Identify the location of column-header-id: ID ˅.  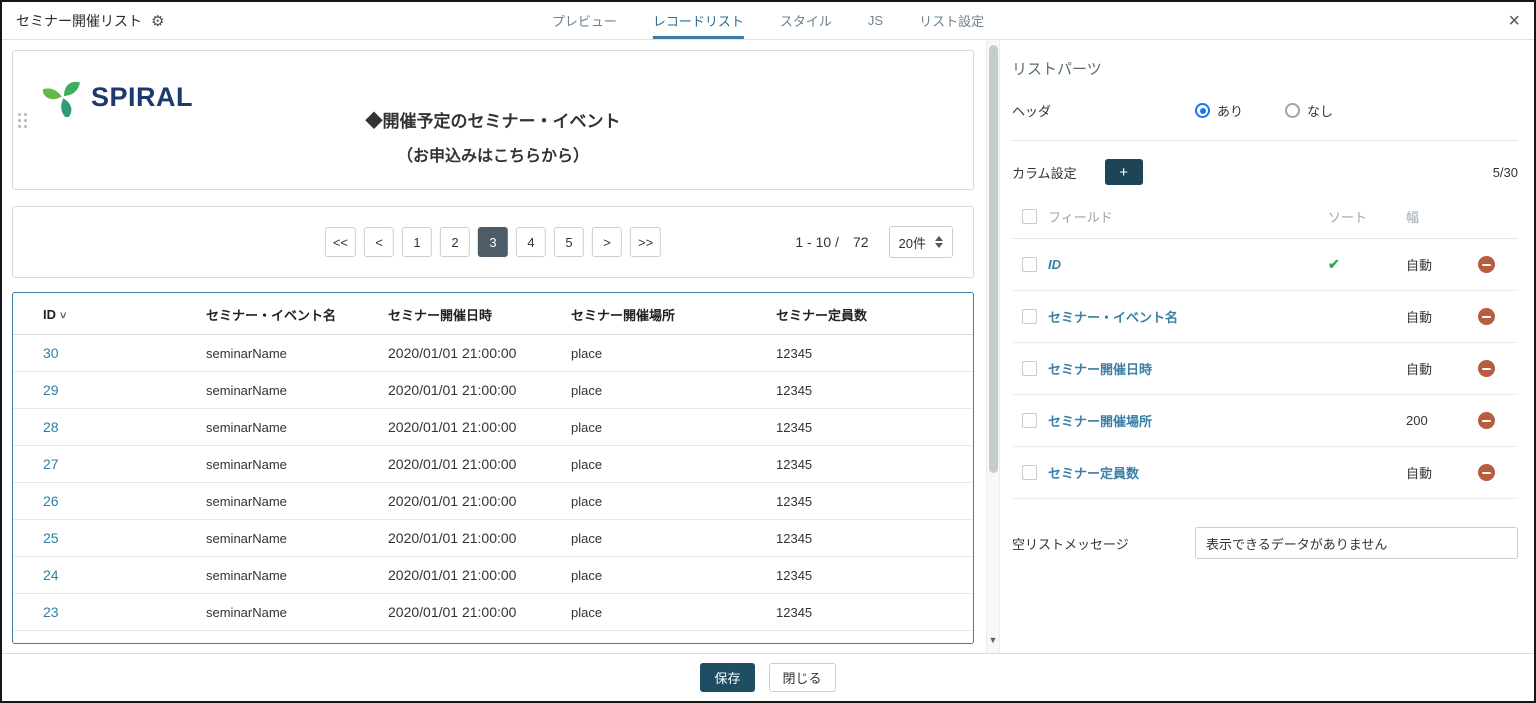
(105, 314).